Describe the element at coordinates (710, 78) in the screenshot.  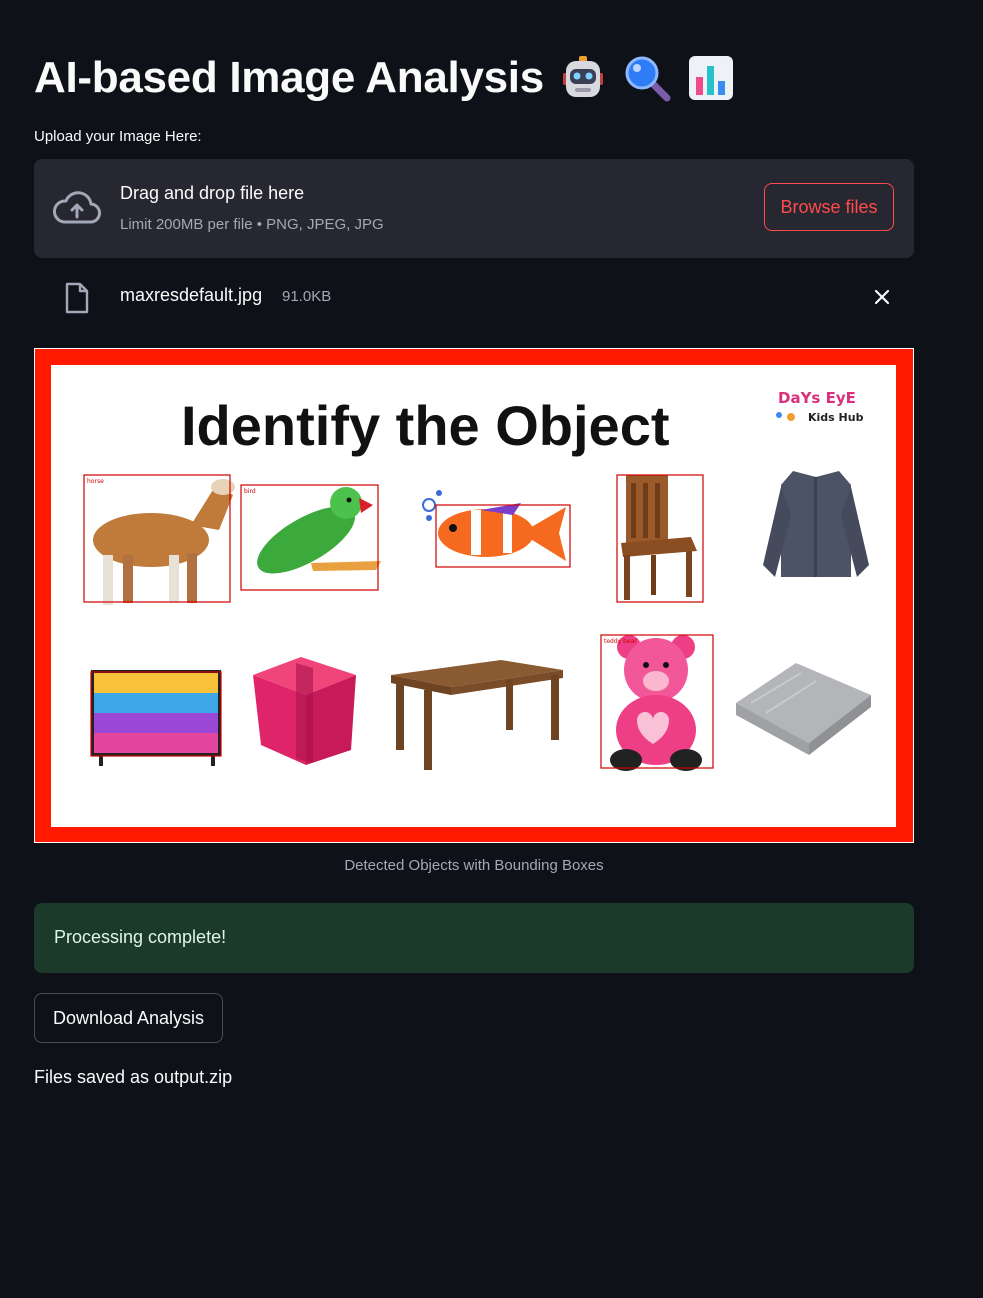
I see `bar-chart-icon` at that location.